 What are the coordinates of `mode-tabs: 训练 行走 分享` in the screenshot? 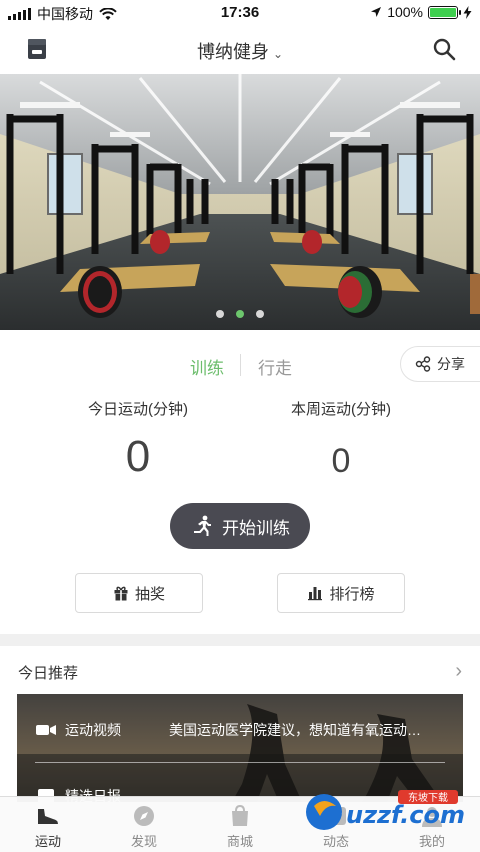 It's located at (240, 364).